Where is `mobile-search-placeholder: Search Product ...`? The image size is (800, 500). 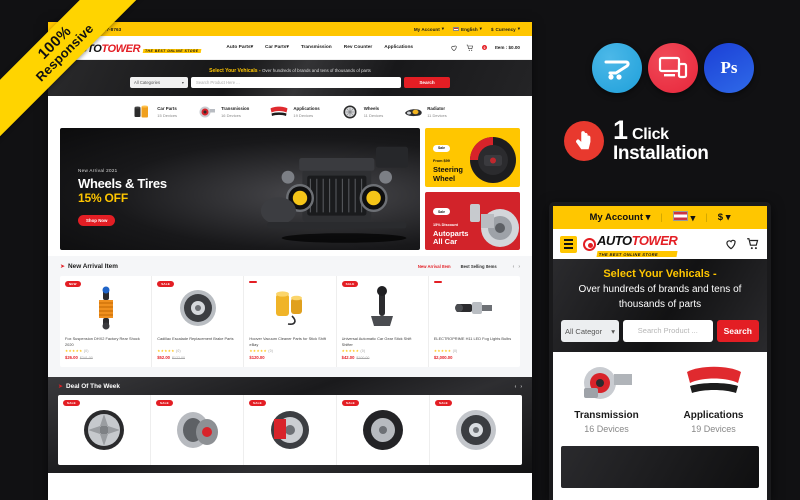
mobile-search-placeholder: Search Product ... is located at coordinates (667, 330).